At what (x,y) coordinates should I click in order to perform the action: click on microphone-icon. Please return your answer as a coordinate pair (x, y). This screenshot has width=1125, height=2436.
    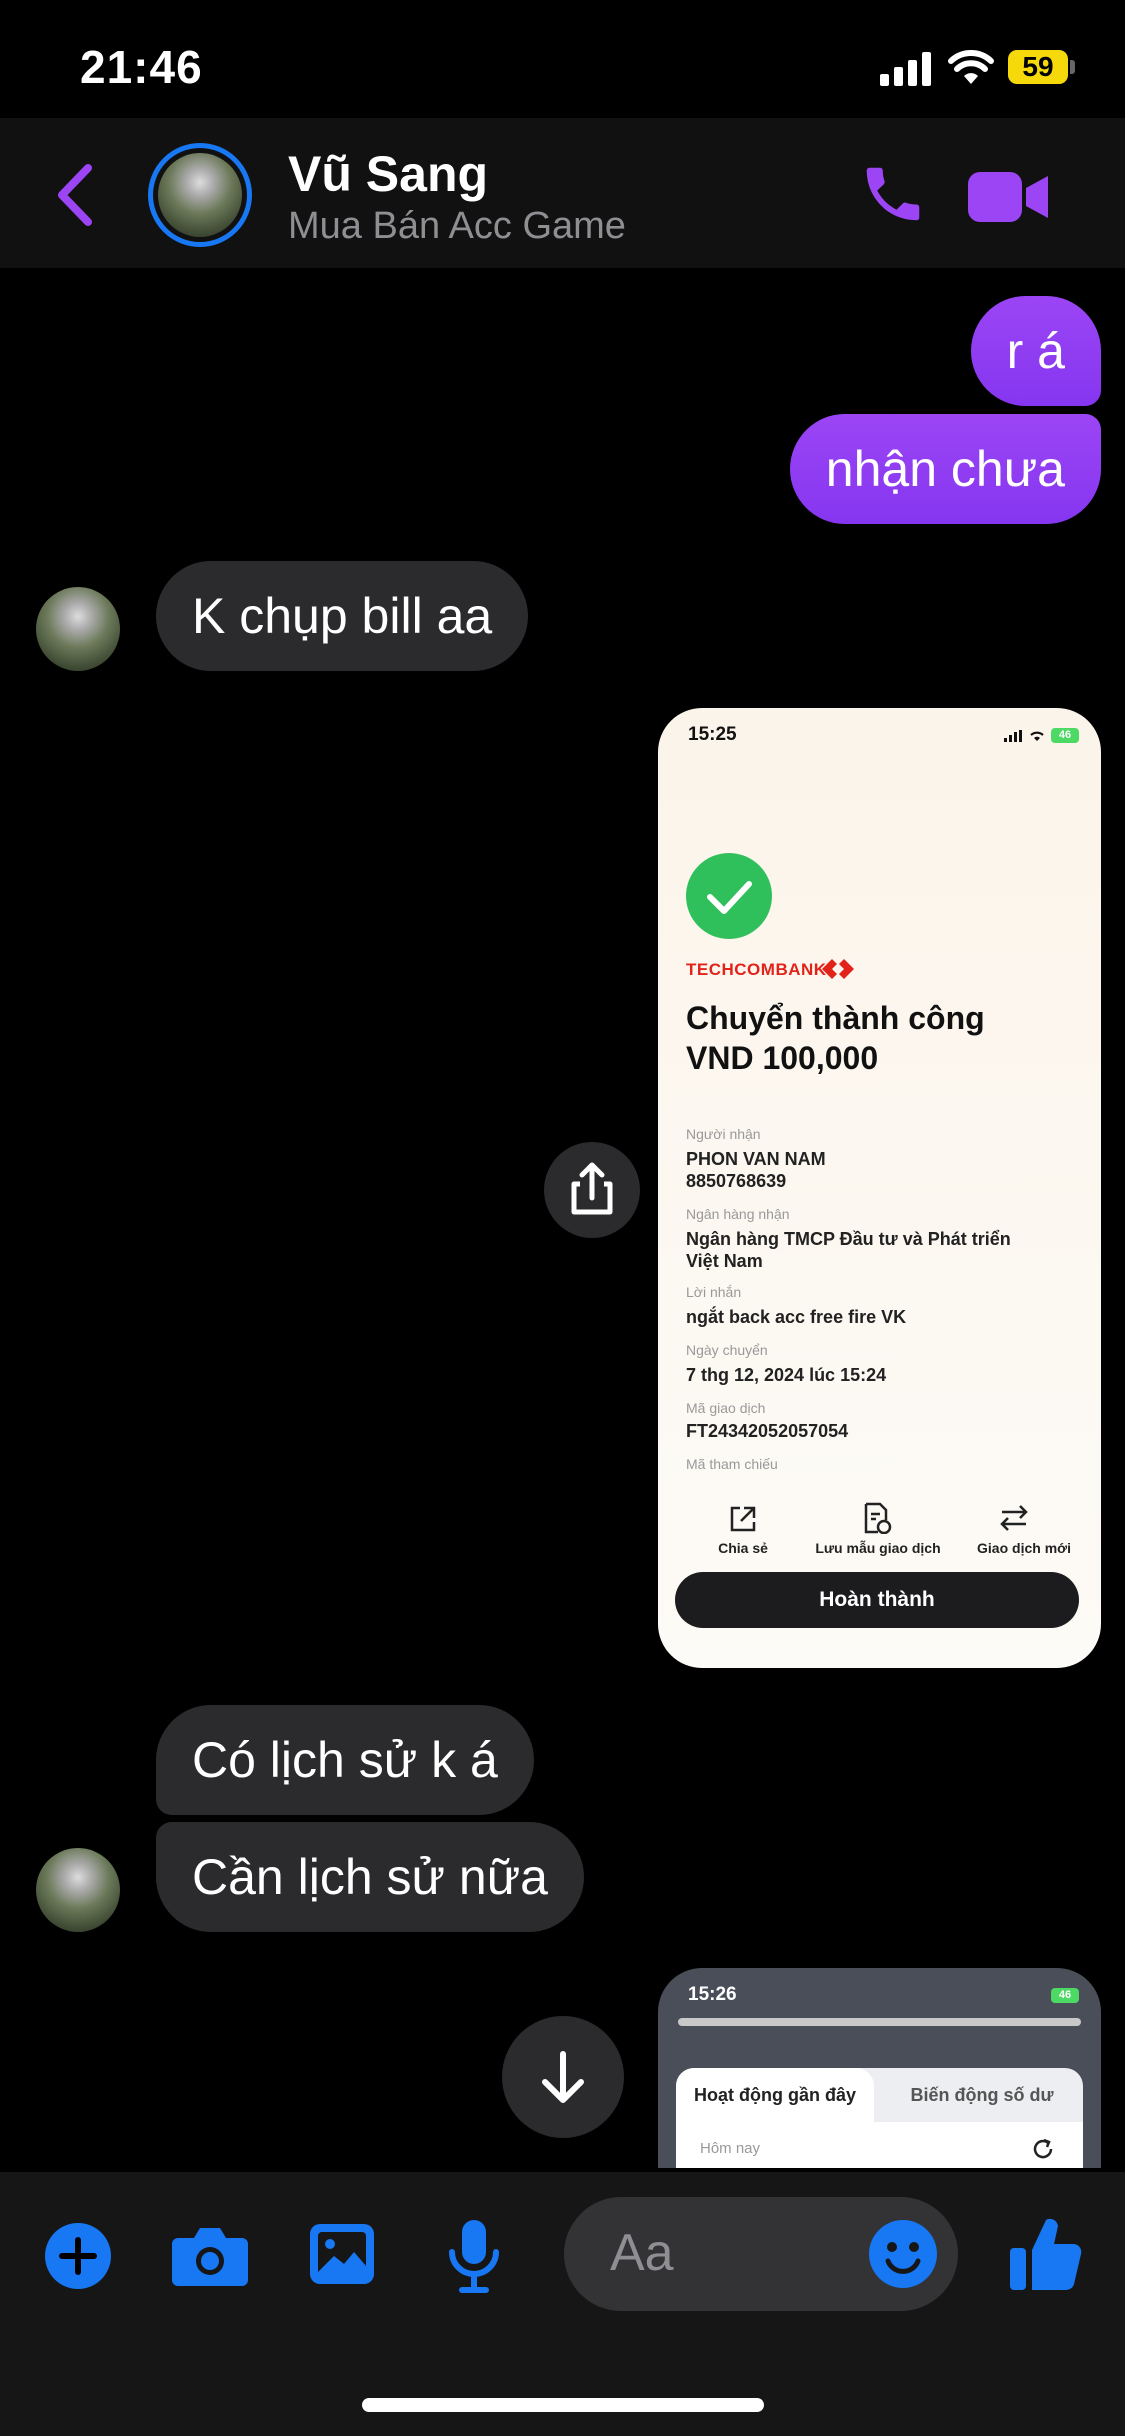
    Looking at the image, I should click on (474, 2258).